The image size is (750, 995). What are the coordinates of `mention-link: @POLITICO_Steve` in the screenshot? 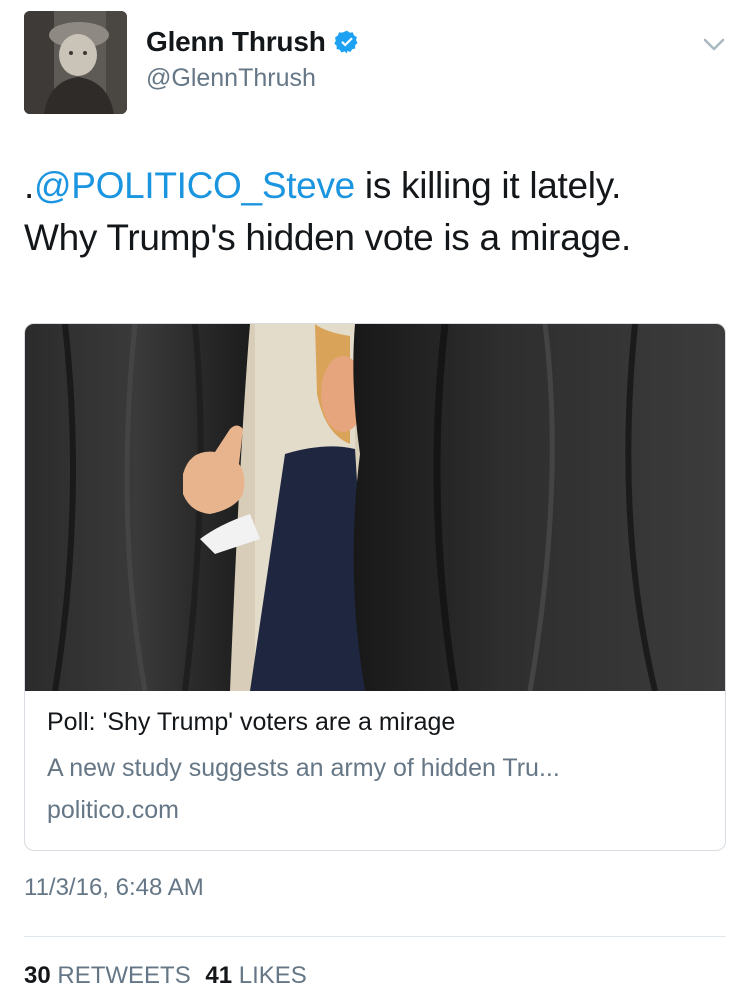 It's located at (194, 185).